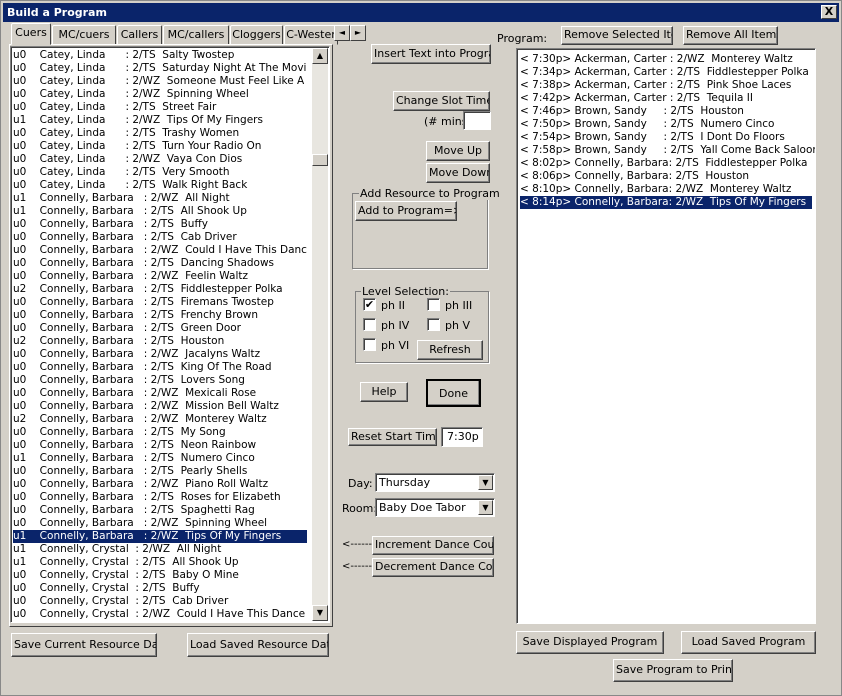 This screenshot has height=696, width=842. What do you see at coordinates (160, 94) in the screenshot?
I see `resource-list-item: u0 Catey, Linda : 2/WZ Spinning Wheel` at bounding box center [160, 94].